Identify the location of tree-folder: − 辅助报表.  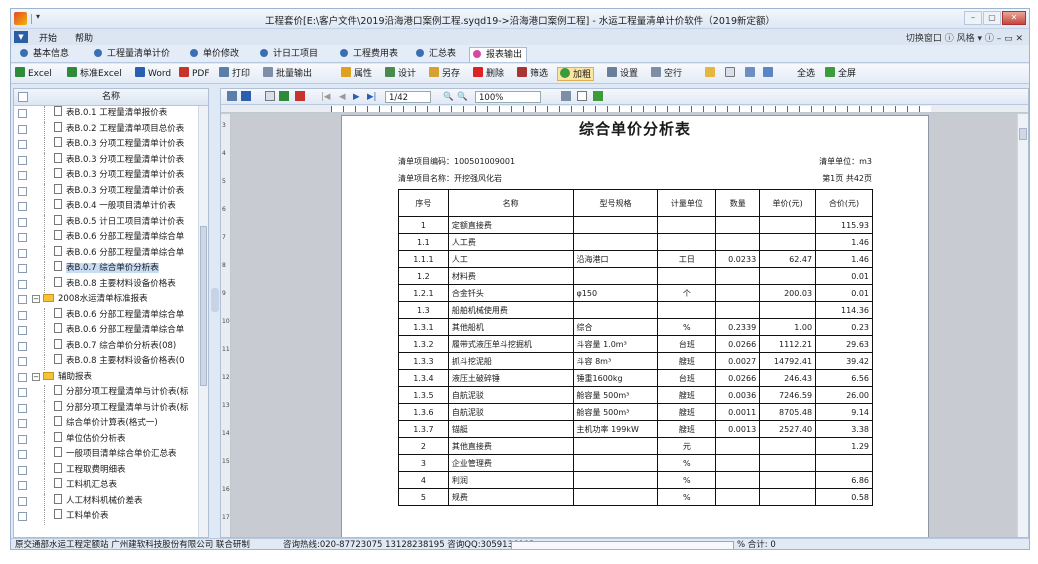
(111, 378).